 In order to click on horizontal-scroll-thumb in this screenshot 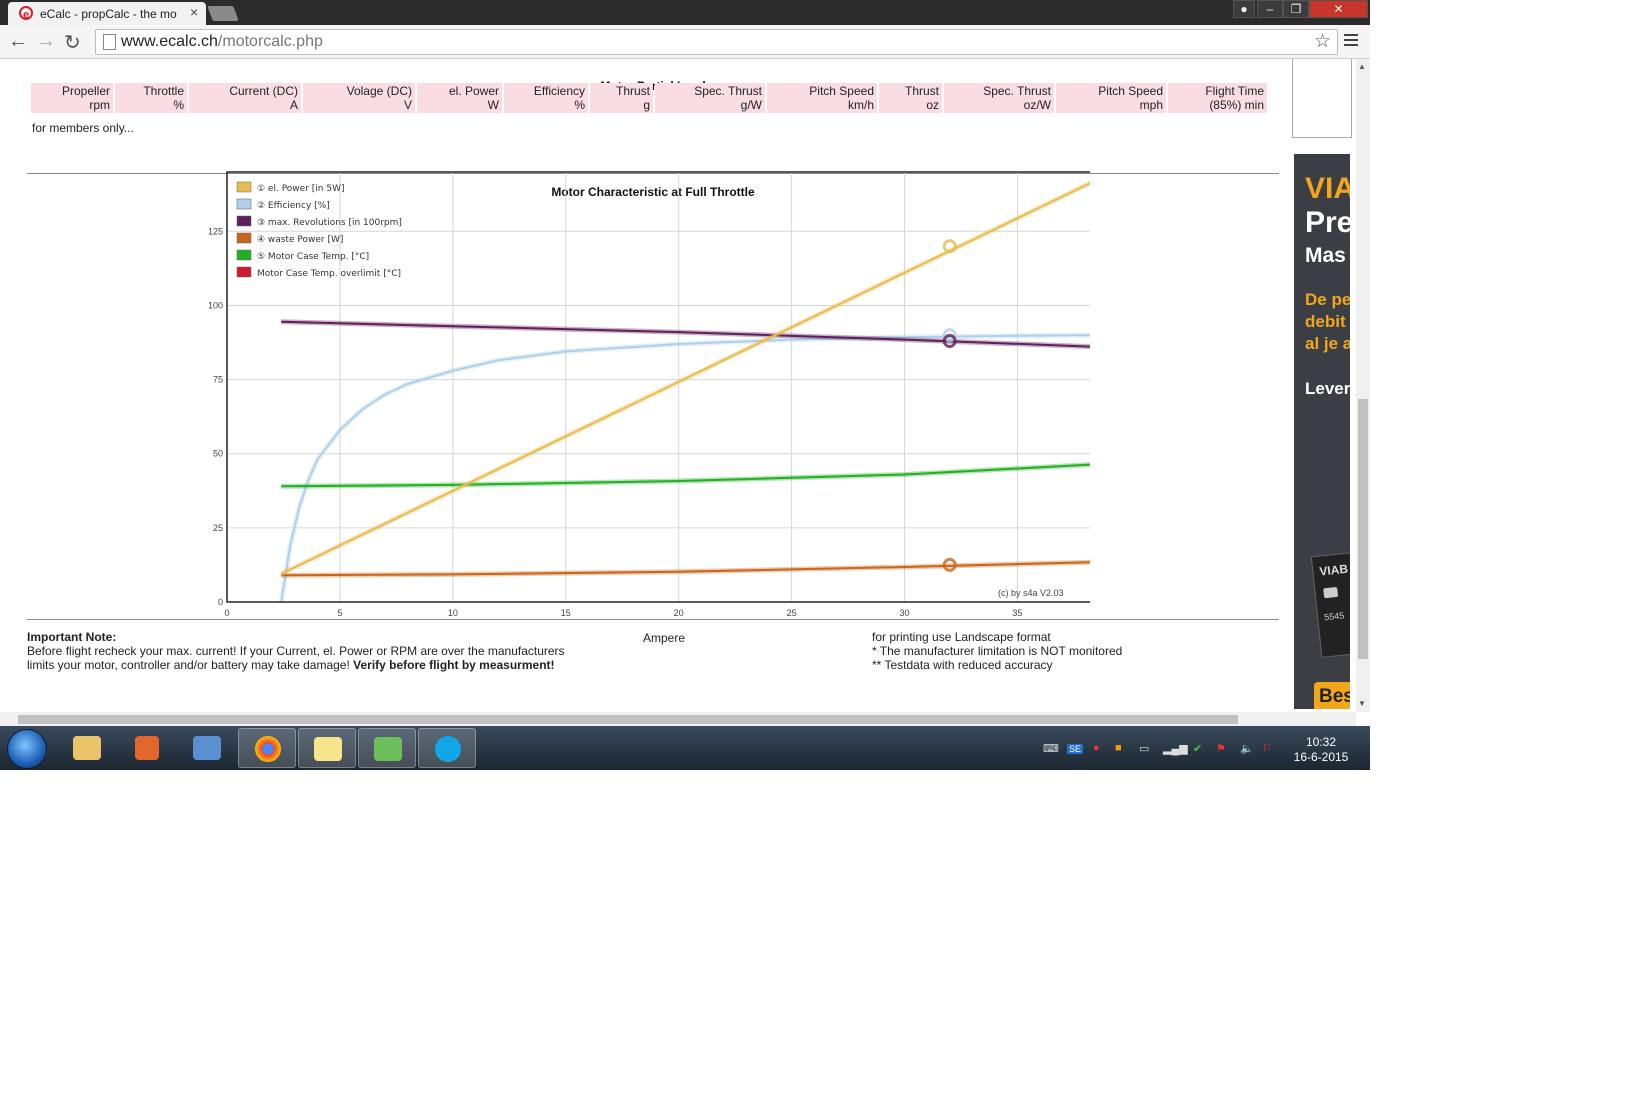, I will do `click(628, 719)`.